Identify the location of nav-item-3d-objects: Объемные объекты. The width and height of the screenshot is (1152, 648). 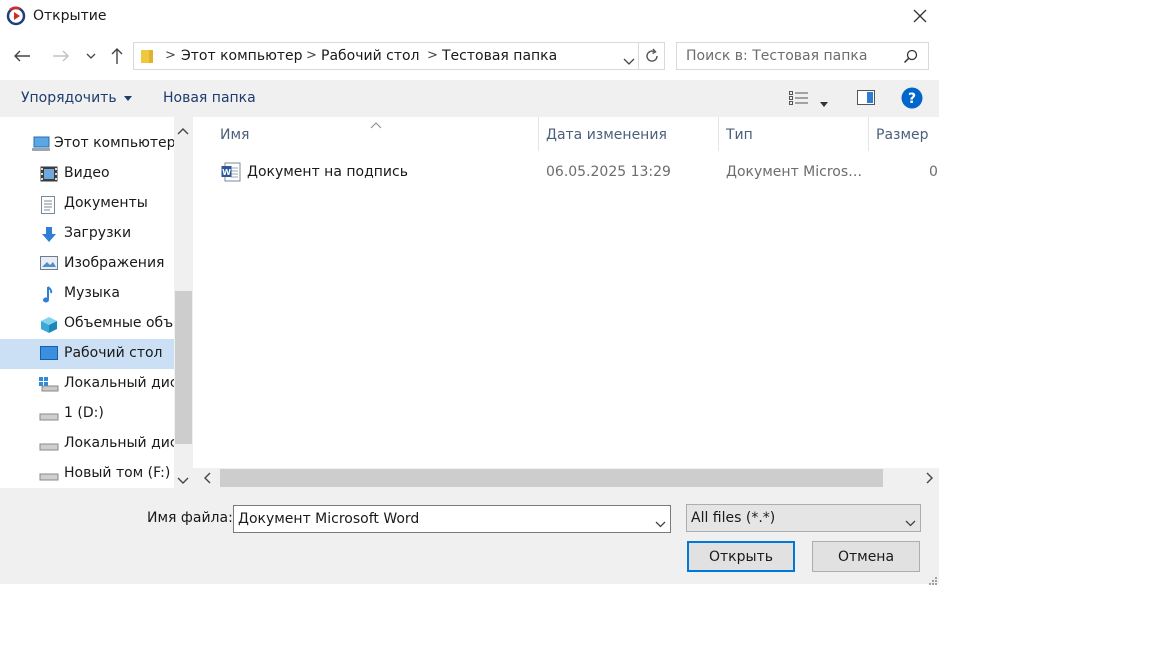
(96, 324).